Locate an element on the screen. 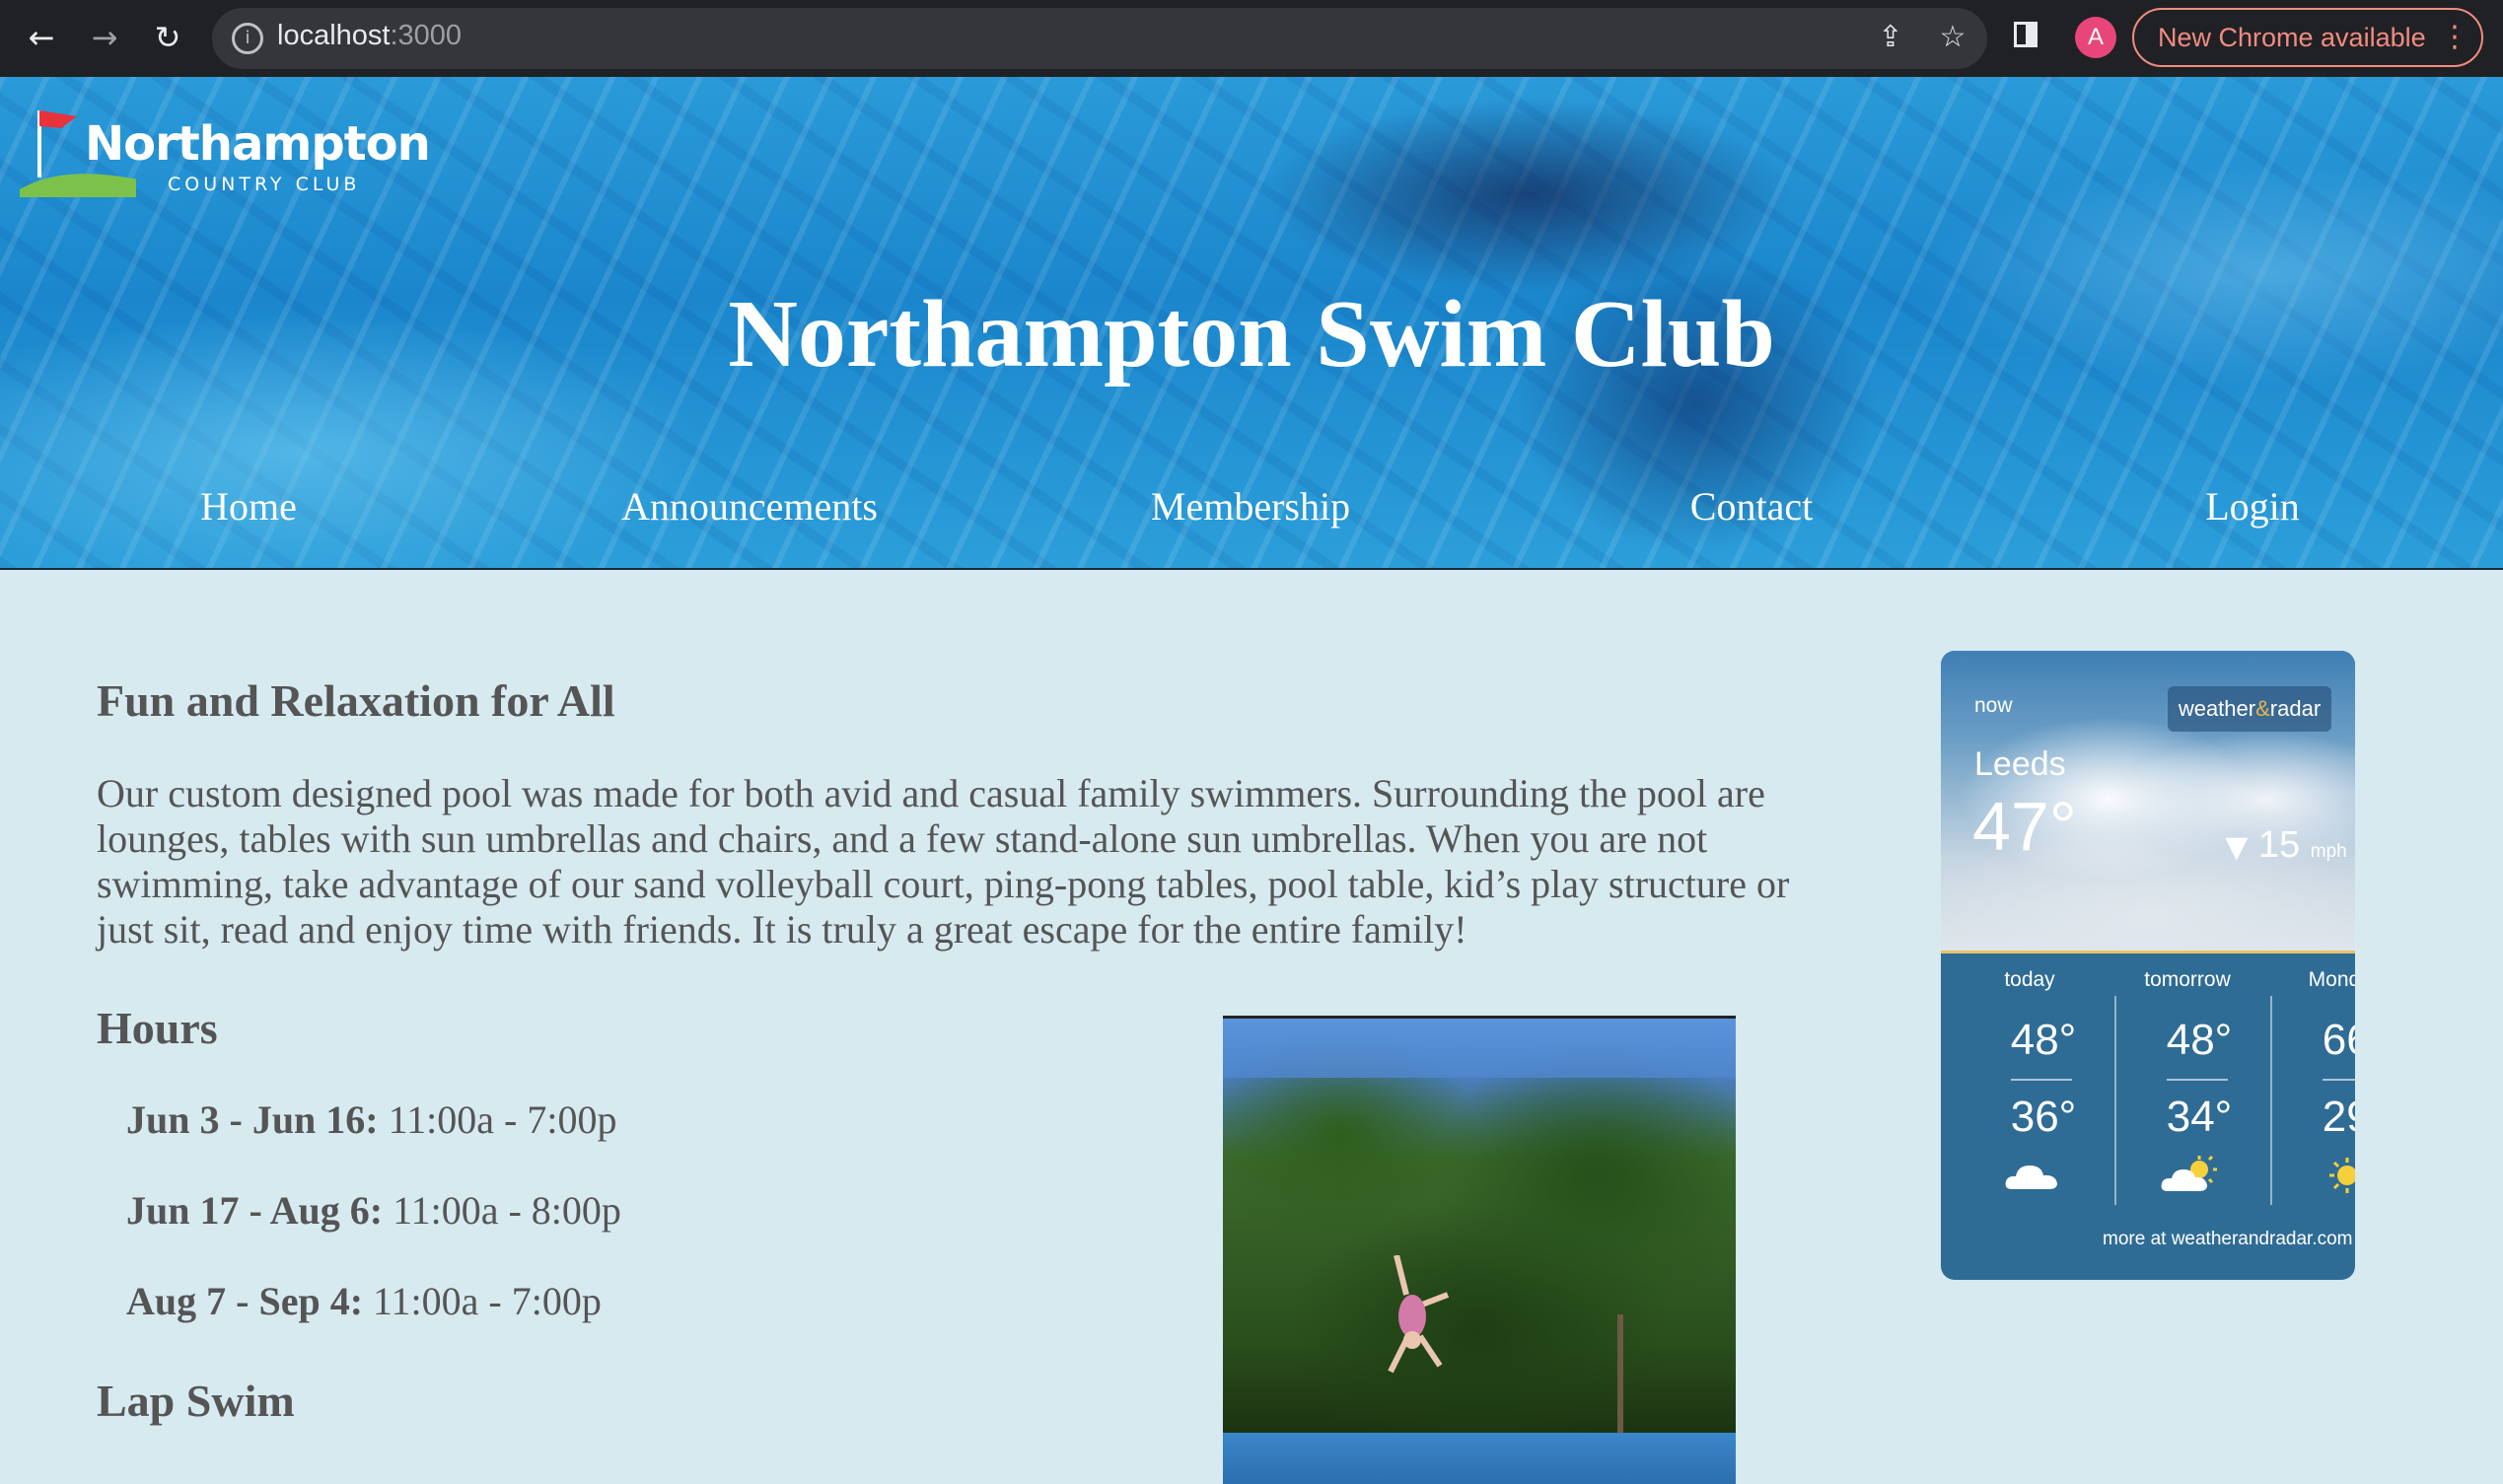  url-text: localhost:3000 is located at coordinates (369, 36).